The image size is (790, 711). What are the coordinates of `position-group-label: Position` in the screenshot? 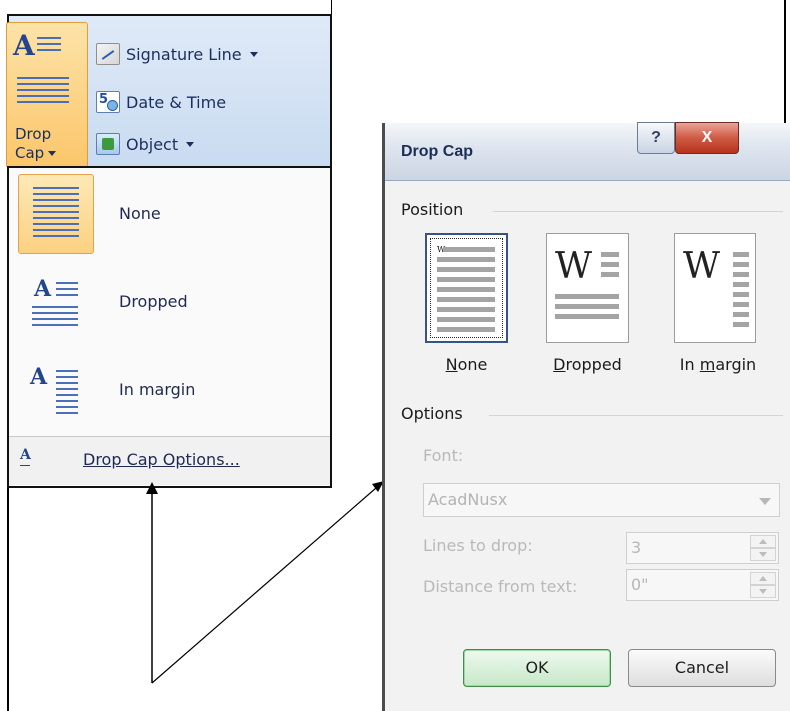 It's located at (432, 209).